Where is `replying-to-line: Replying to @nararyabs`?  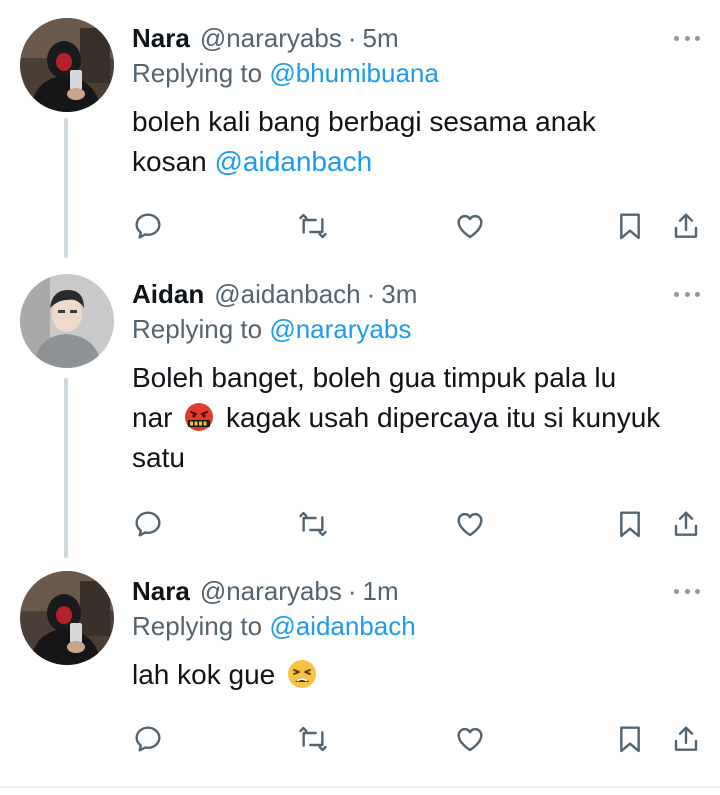 replying-to-line: Replying to @nararyabs is located at coordinates (271, 329).